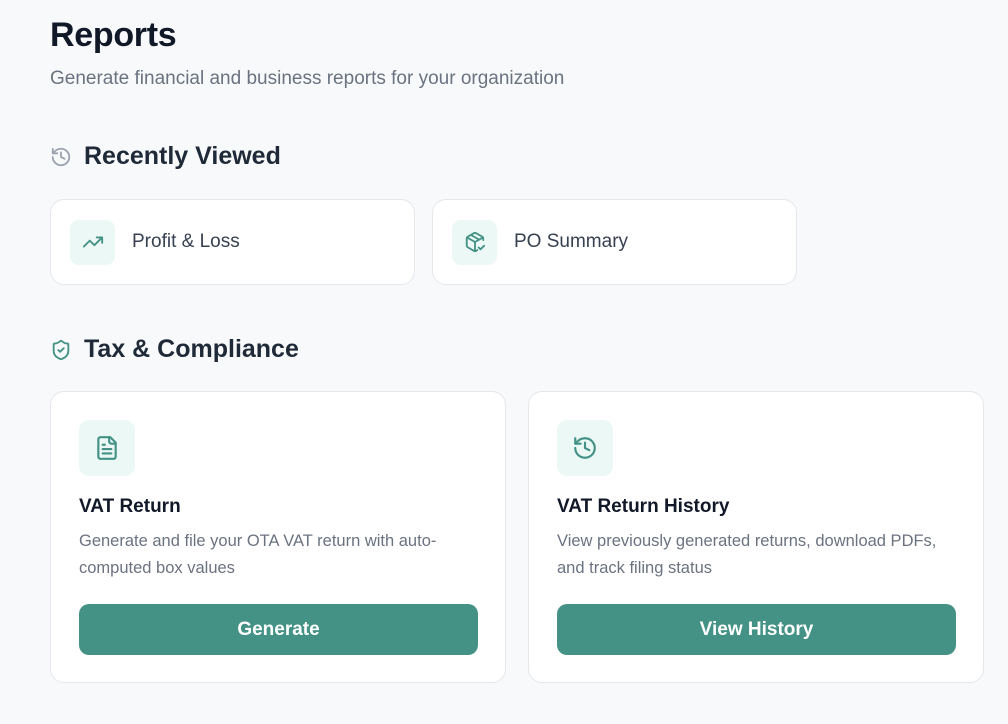 The image size is (1008, 724). What do you see at coordinates (571, 241) in the screenshot?
I see `recent-item-label: PO Summary` at bounding box center [571, 241].